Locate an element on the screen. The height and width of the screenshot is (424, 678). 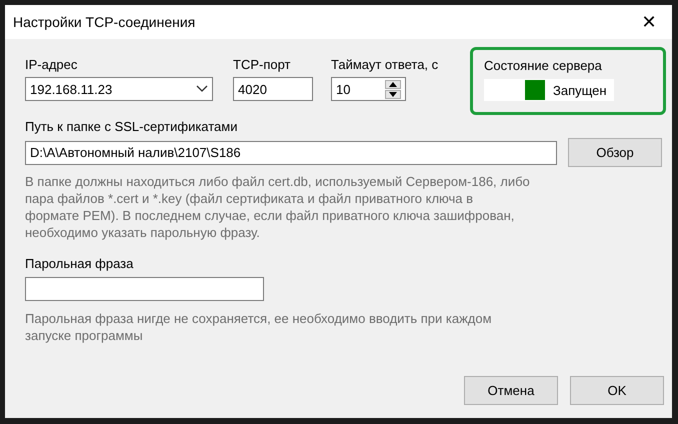
path-field: D:\А\Автономный налив\2107\S186 is located at coordinates (291, 152).